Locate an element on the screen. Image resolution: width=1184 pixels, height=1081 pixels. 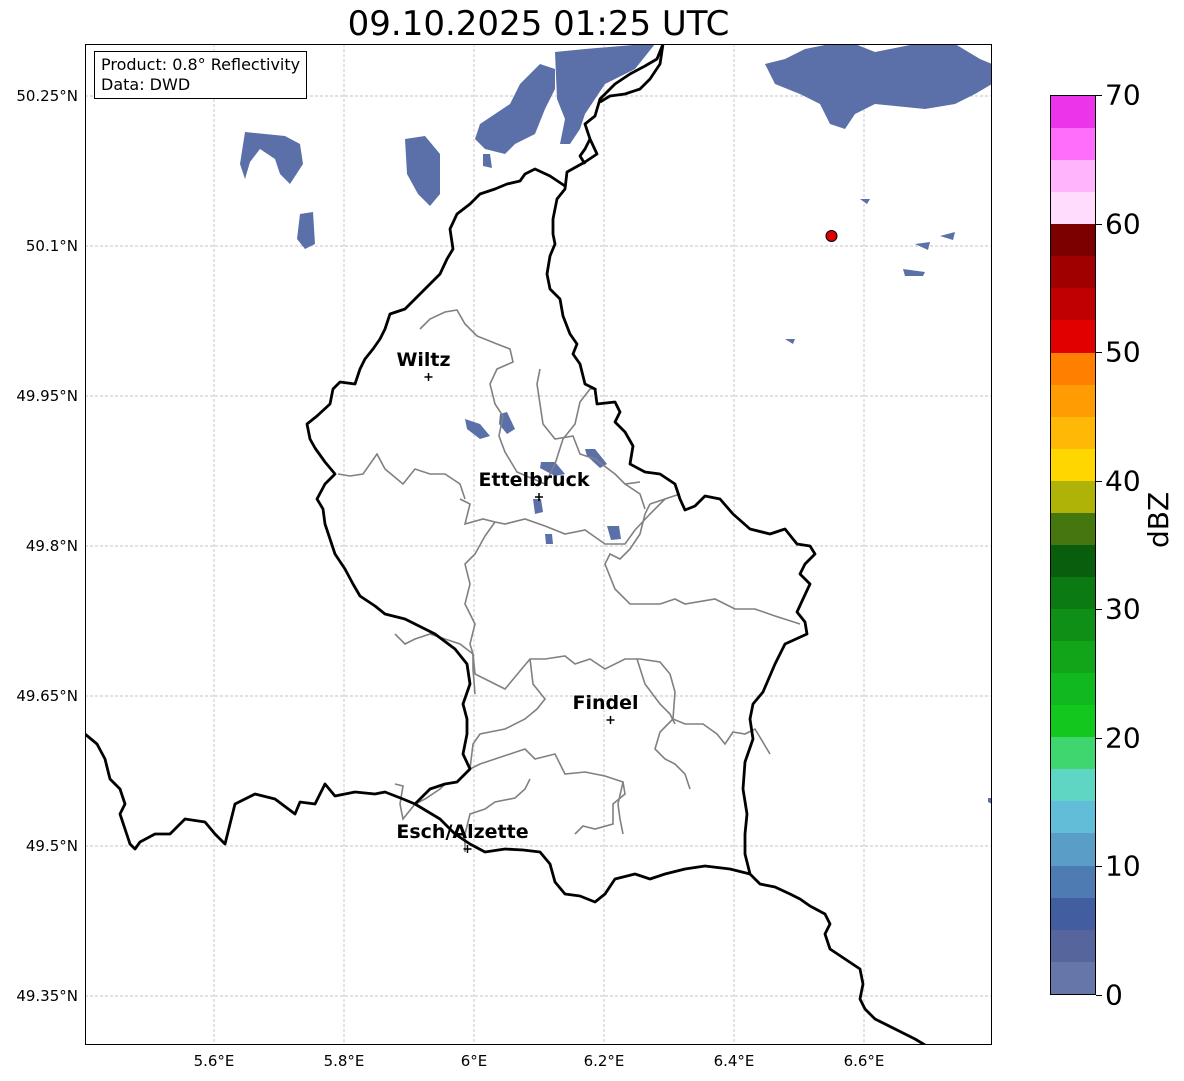
colorbar-tick-label: 60 is located at coordinates (1123, 224).